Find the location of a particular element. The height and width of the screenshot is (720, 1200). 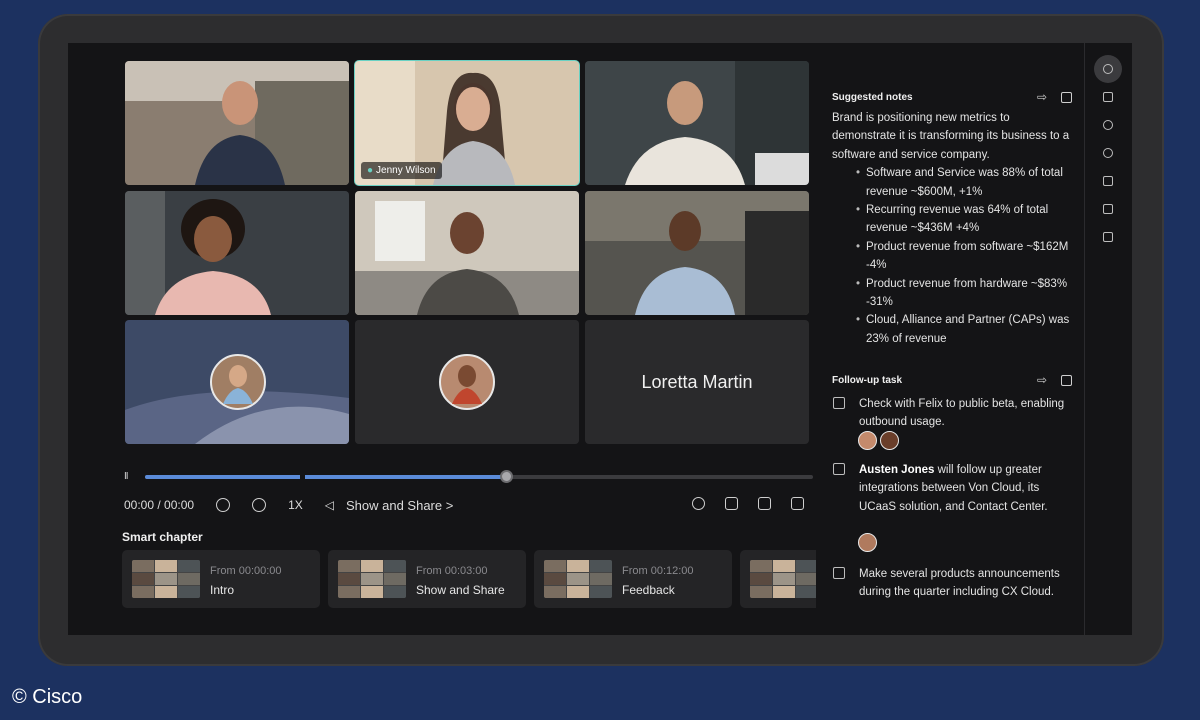

speaker-name-tag: ● Jenny Wilson is located at coordinates (401, 170).